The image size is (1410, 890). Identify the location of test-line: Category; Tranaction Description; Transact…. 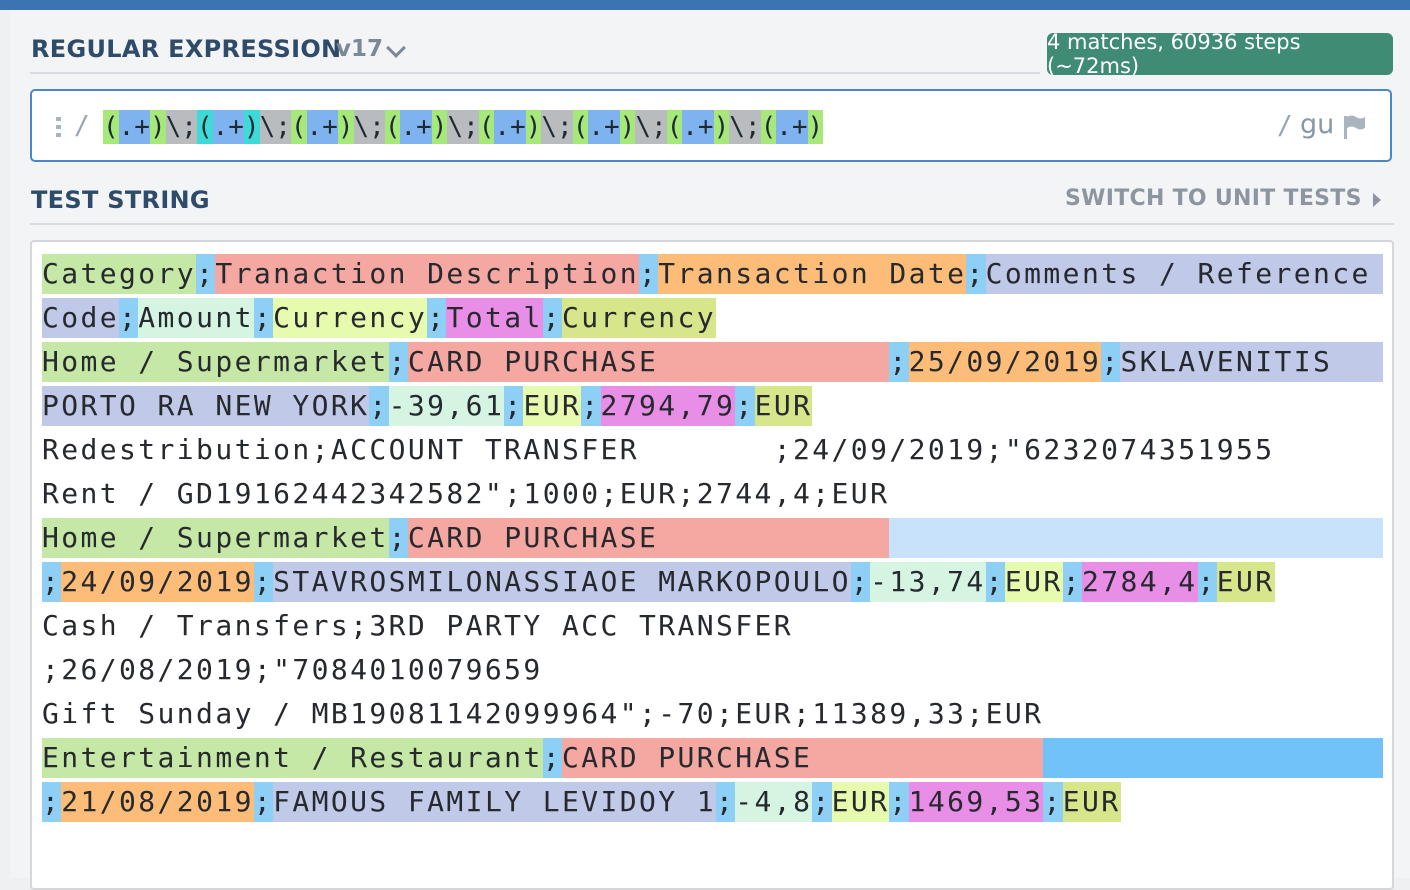
(712, 276).